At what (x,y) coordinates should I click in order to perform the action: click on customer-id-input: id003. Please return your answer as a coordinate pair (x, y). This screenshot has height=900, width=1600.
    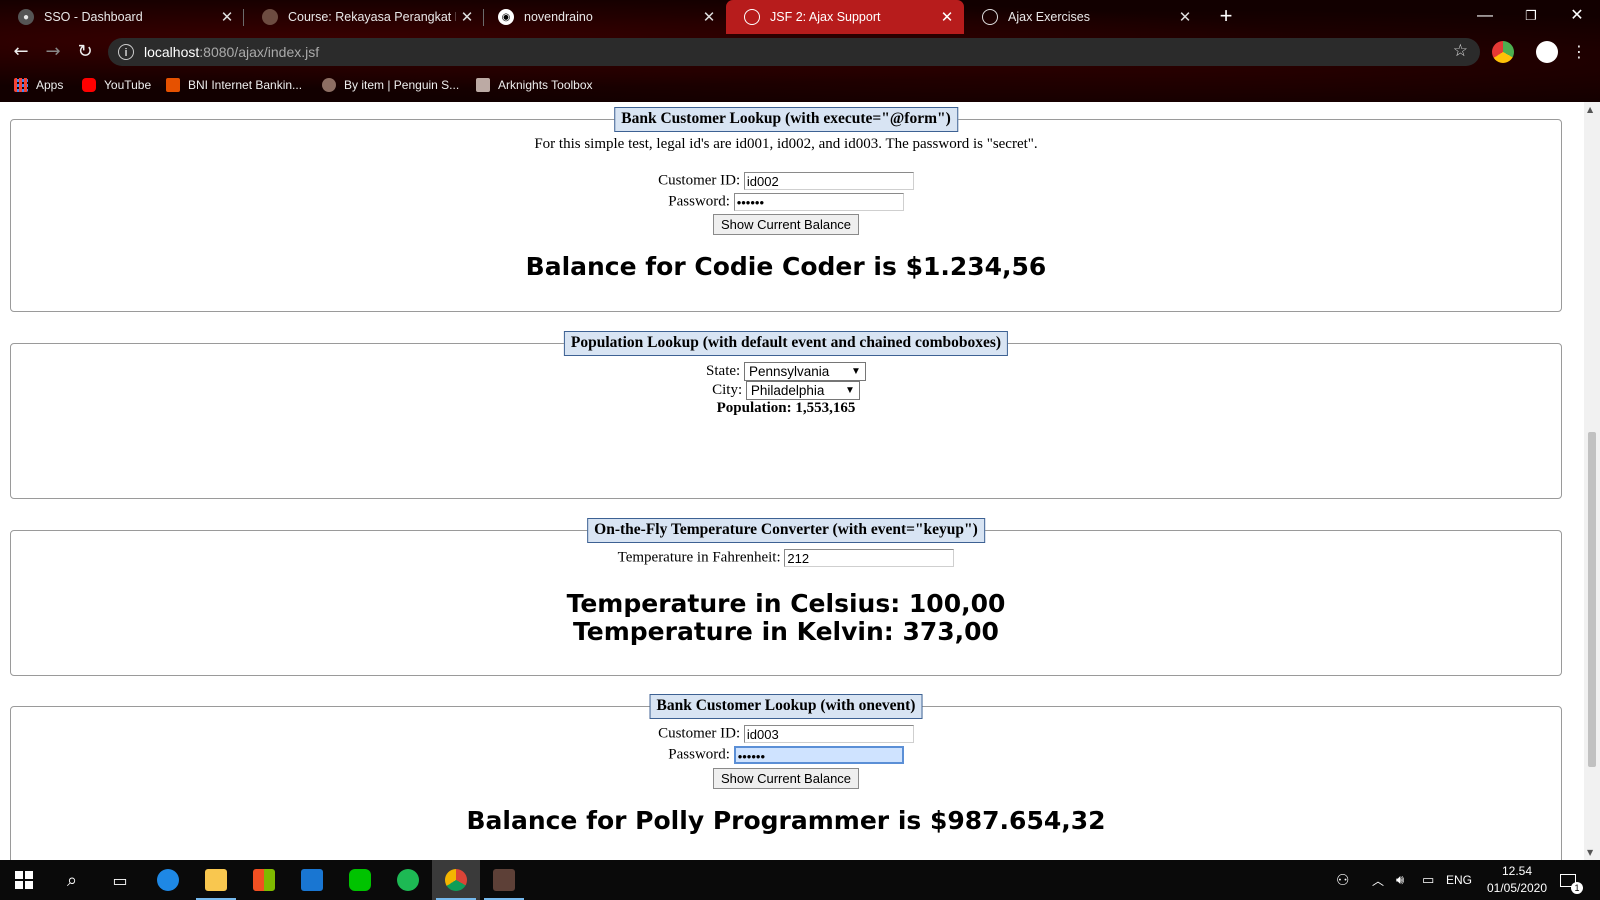
    Looking at the image, I should click on (828, 734).